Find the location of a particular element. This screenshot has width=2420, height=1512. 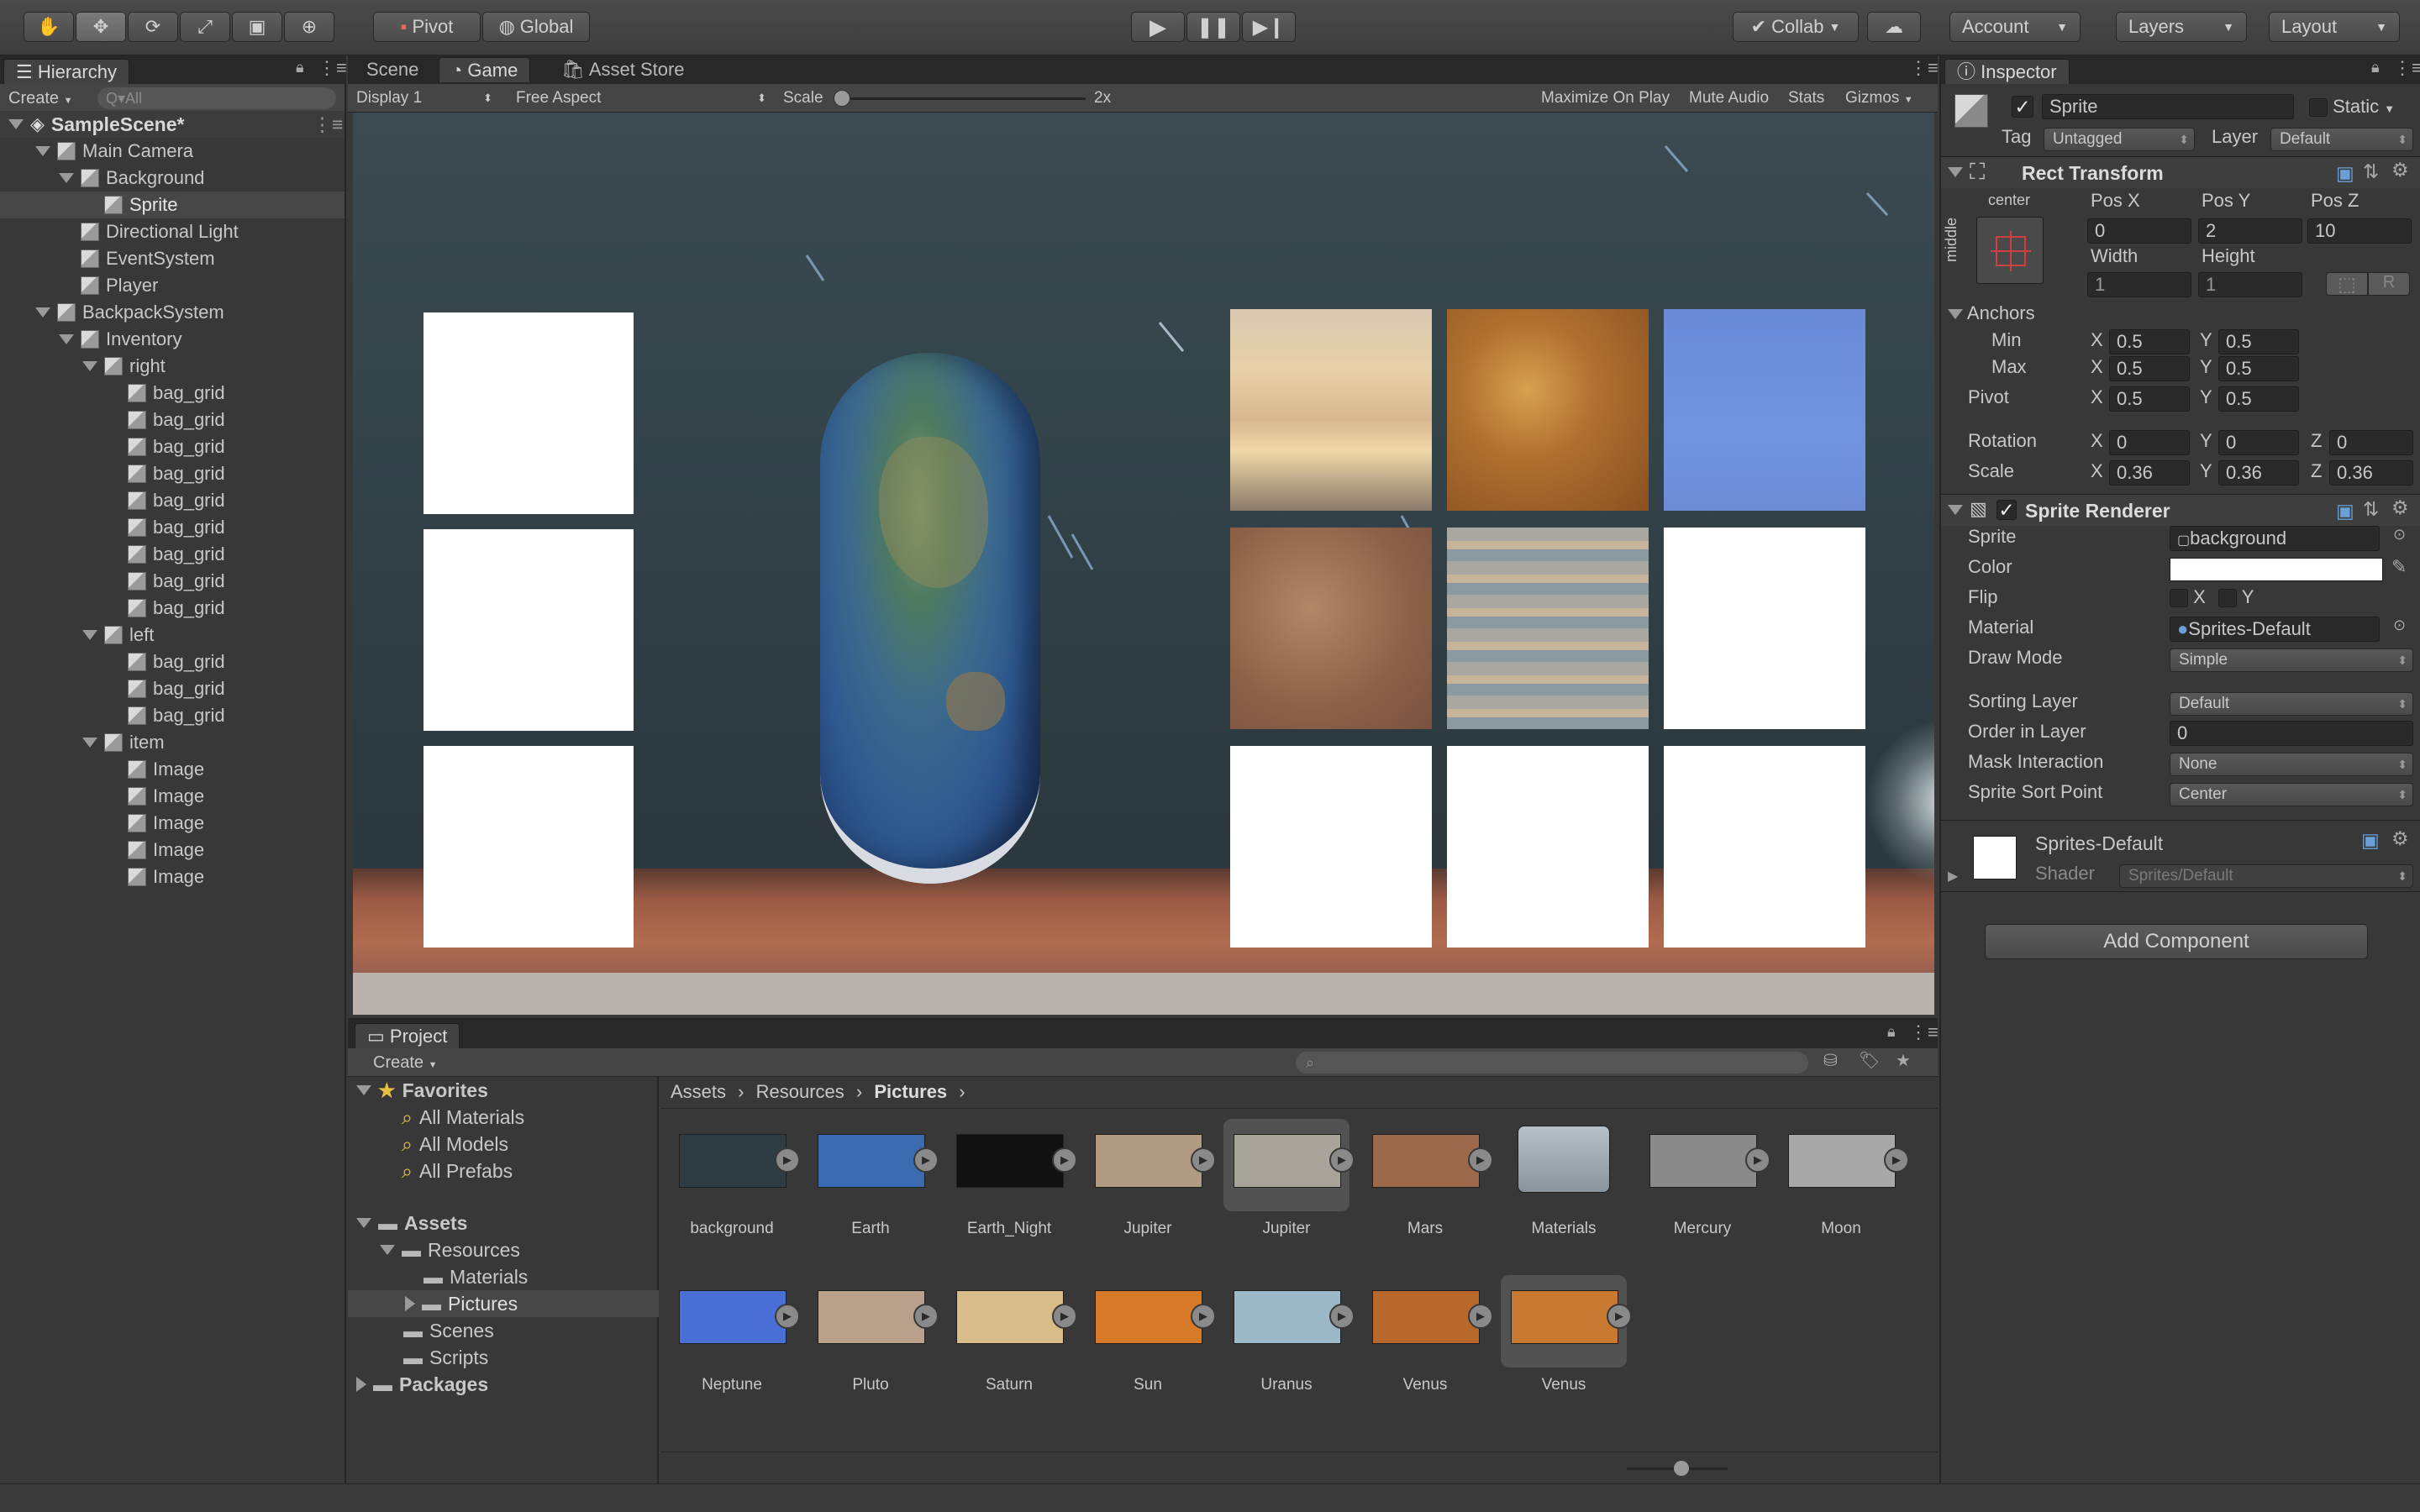

scene-root-row: ◈ SampleScene* ⋮≡ is located at coordinates (172, 124).